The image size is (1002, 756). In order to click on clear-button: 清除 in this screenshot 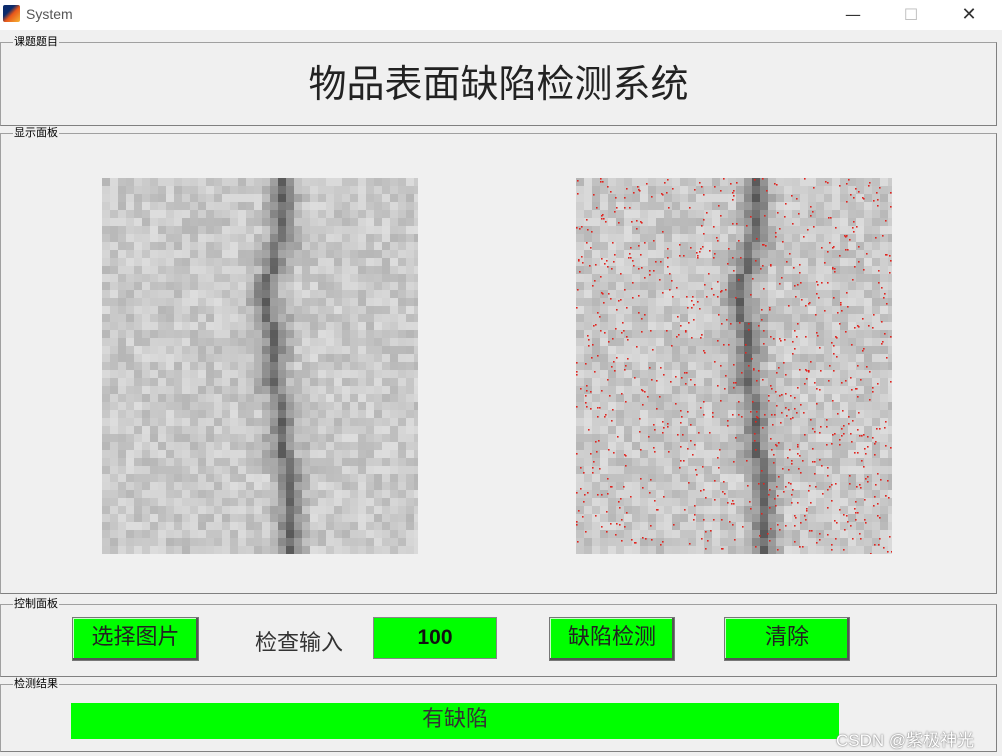, I will do `click(787, 639)`.